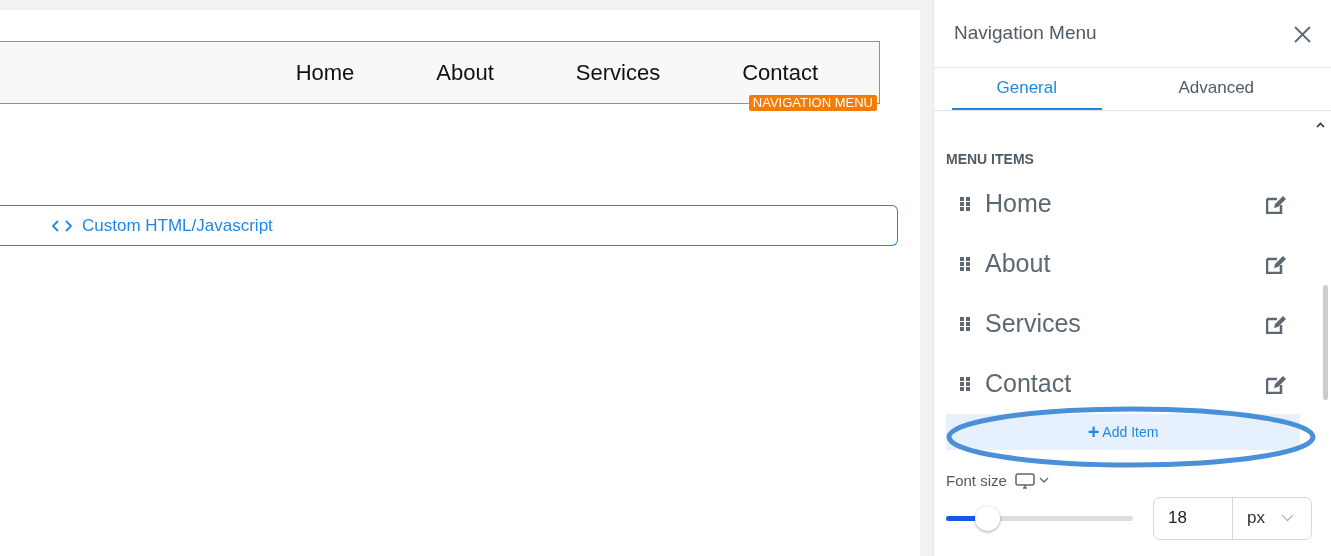 This screenshot has height=556, width=1331. What do you see at coordinates (990, 159) in the screenshot?
I see `section-title: MENU ITEMS` at bounding box center [990, 159].